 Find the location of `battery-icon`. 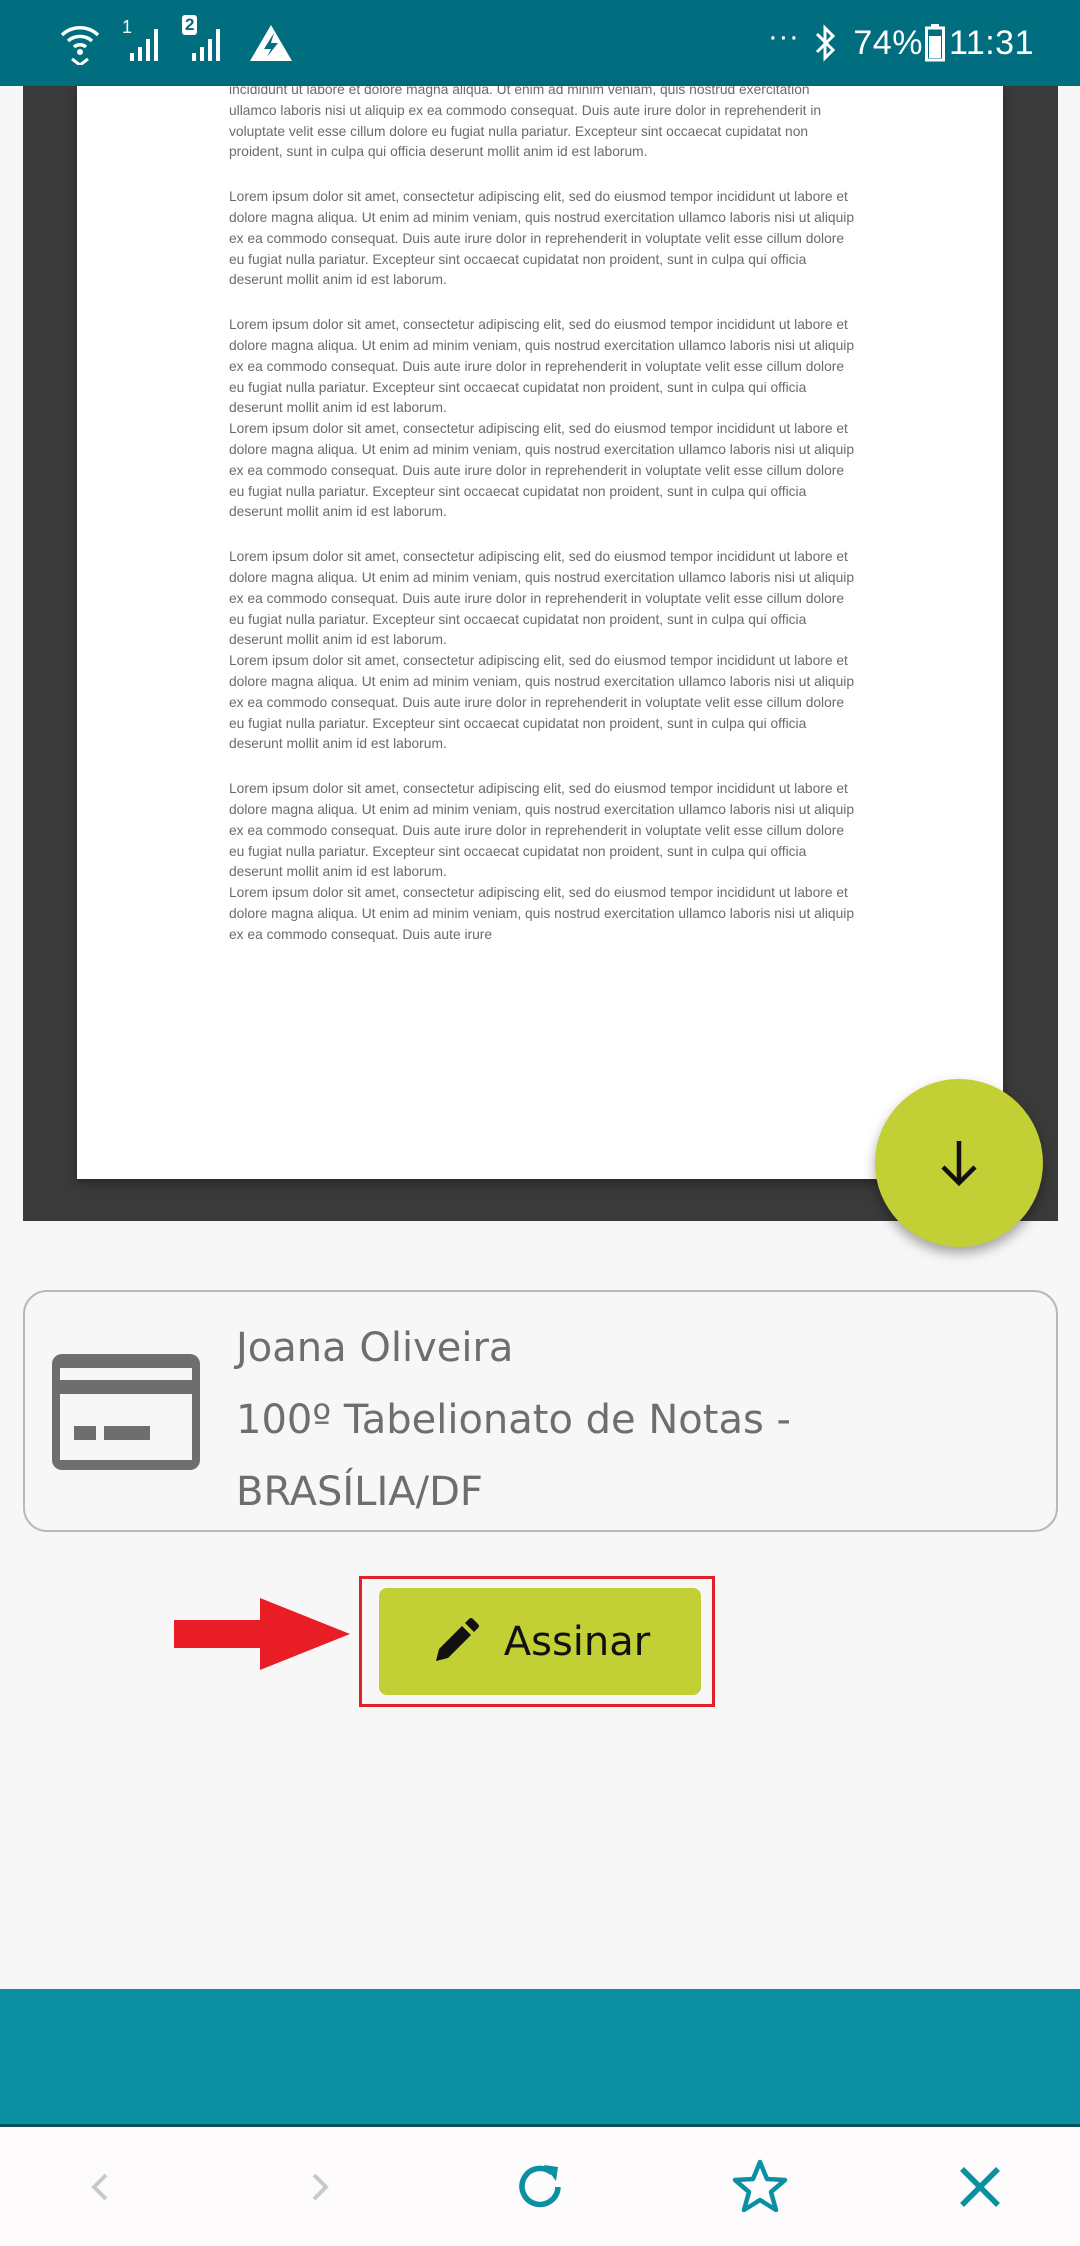

battery-icon is located at coordinates (934, 43).